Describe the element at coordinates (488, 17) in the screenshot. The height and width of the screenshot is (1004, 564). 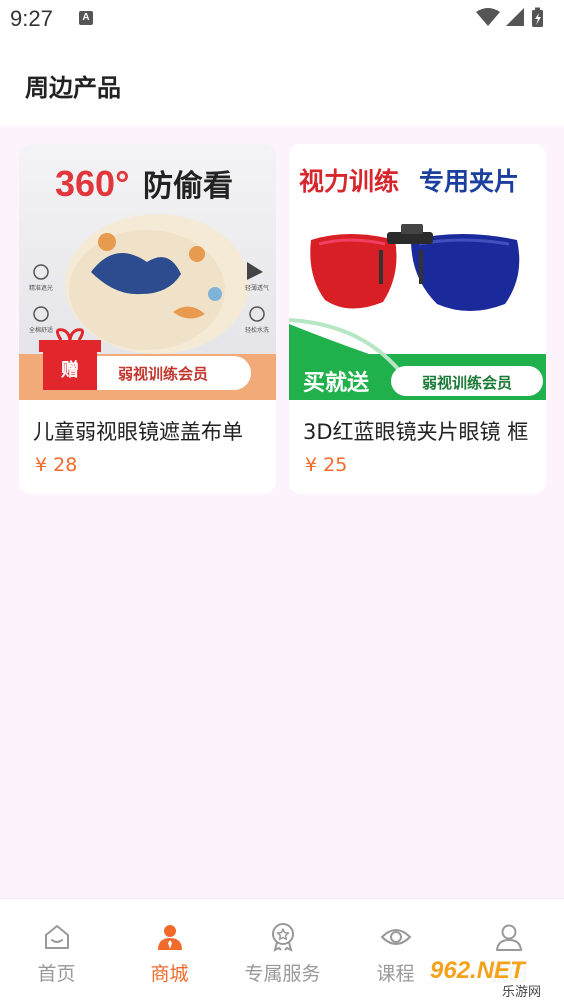
I see `wifi-icon` at that location.